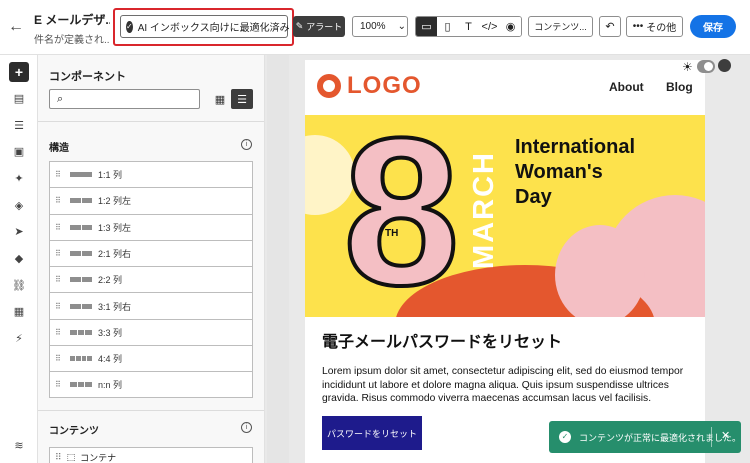 This screenshot has width=750, height=463. What do you see at coordinates (468, 26) in the screenshot?
I see `text-icon: T` at bounding box center [468, 26].